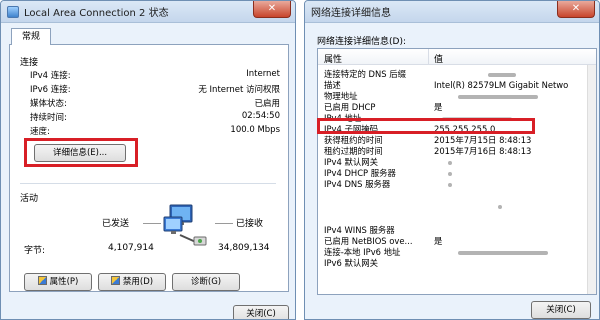  I want to click on list-item-property: 连接-本地 IPv6 地址, so click(362, 252).